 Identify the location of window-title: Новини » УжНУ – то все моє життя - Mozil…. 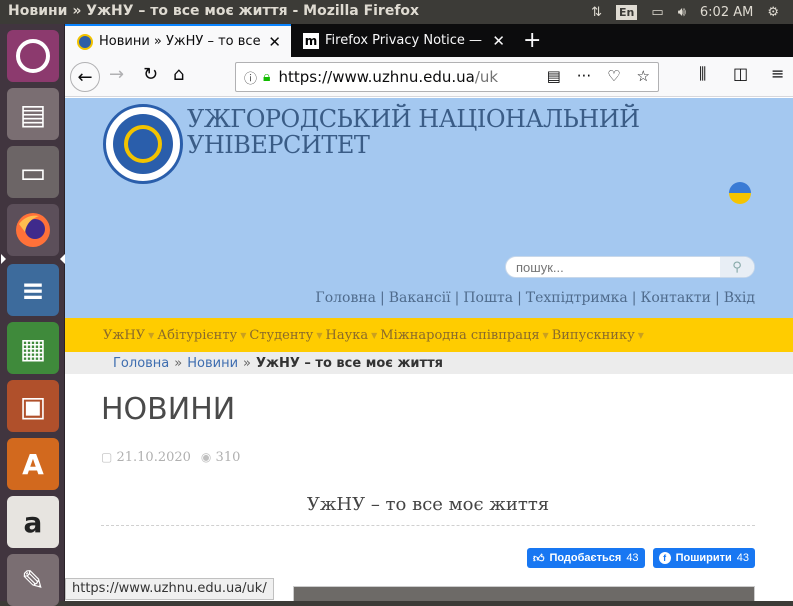
(214, 11).